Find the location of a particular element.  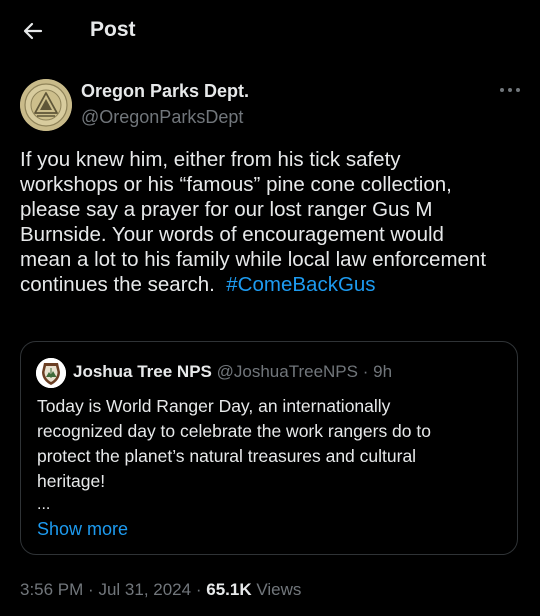

views-label: Views is located at coordinates (279, 589).